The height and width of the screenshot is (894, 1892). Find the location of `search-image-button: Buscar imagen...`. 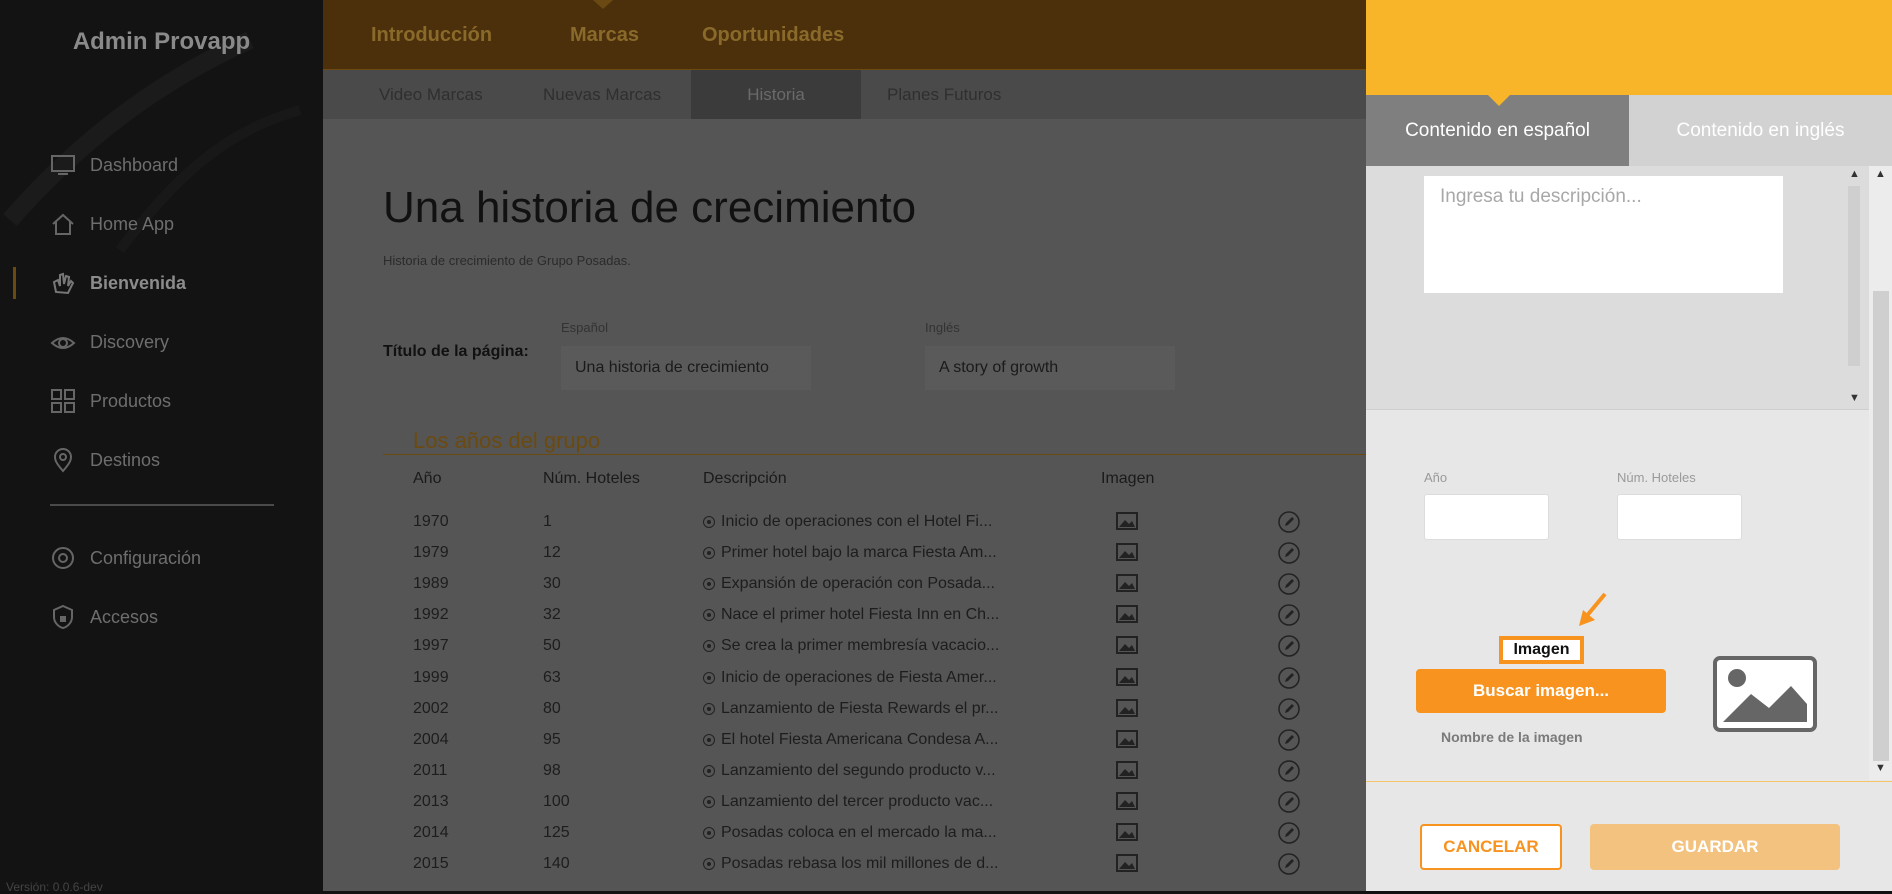

search-image-button: Buscar imagen... is located at coordinates (1541, 691).